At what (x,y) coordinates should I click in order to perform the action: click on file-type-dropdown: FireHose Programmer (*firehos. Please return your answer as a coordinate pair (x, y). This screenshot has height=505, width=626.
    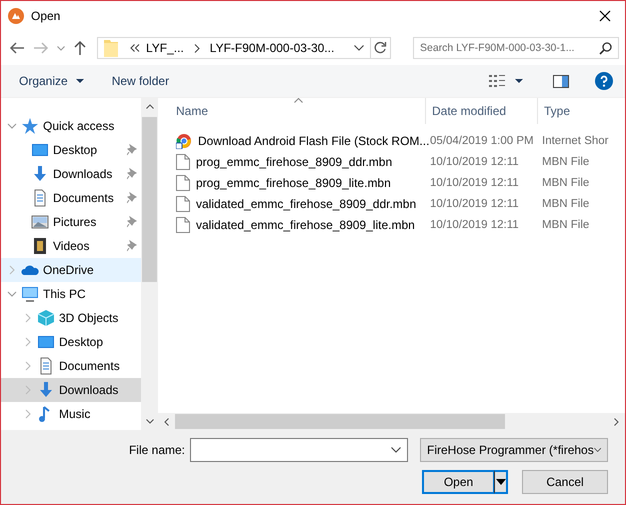
    Looking at the image, I should click on (514, 450).